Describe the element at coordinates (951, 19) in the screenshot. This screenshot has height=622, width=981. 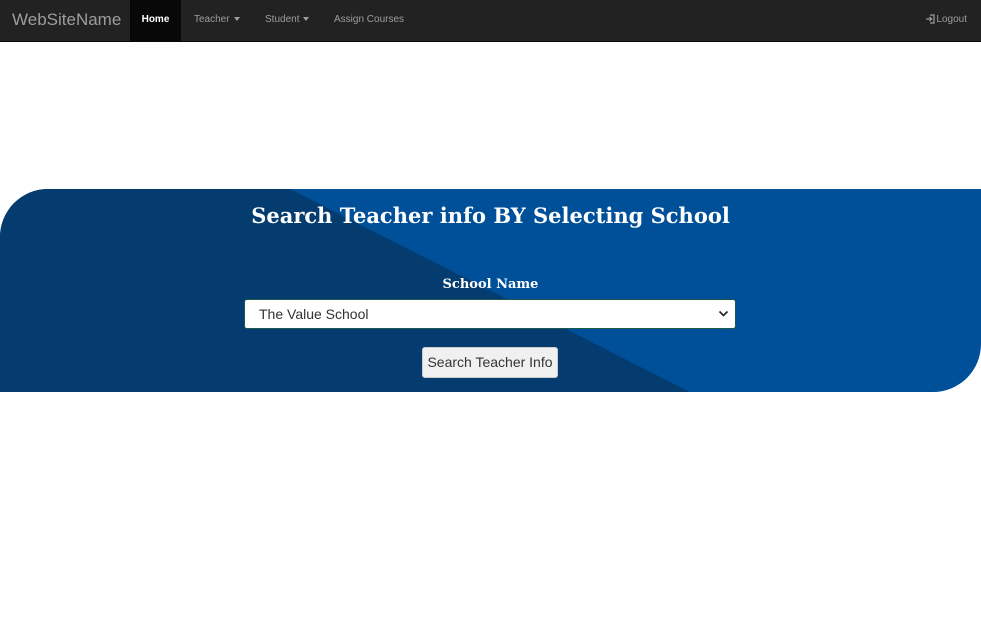
I see `logout-label: Logout` at that location.